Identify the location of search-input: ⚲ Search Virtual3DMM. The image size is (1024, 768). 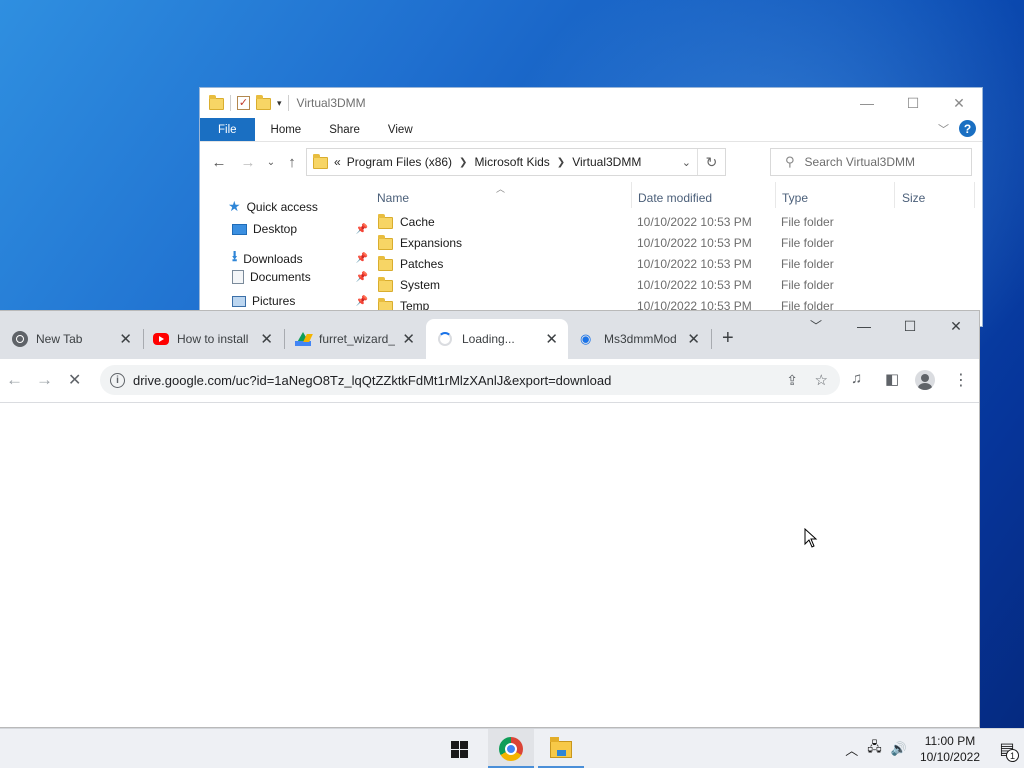
(871, 162).